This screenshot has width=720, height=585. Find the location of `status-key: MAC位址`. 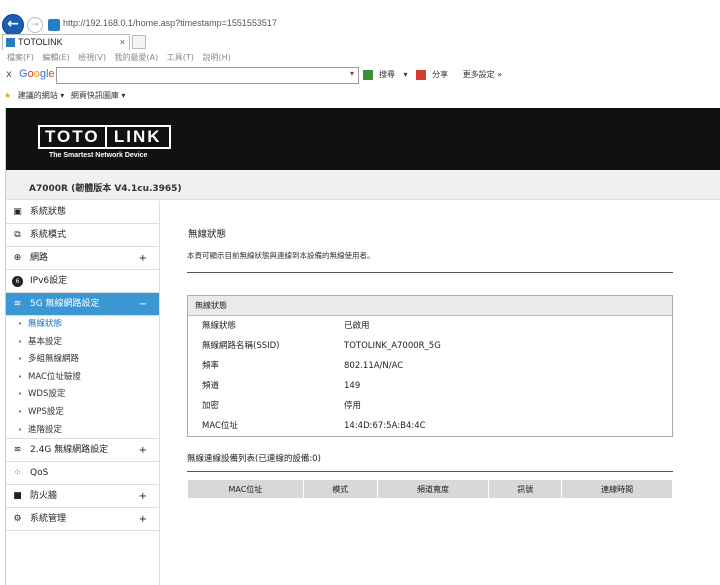

status-key: MAC位址 is located at coordinates (220, 426).